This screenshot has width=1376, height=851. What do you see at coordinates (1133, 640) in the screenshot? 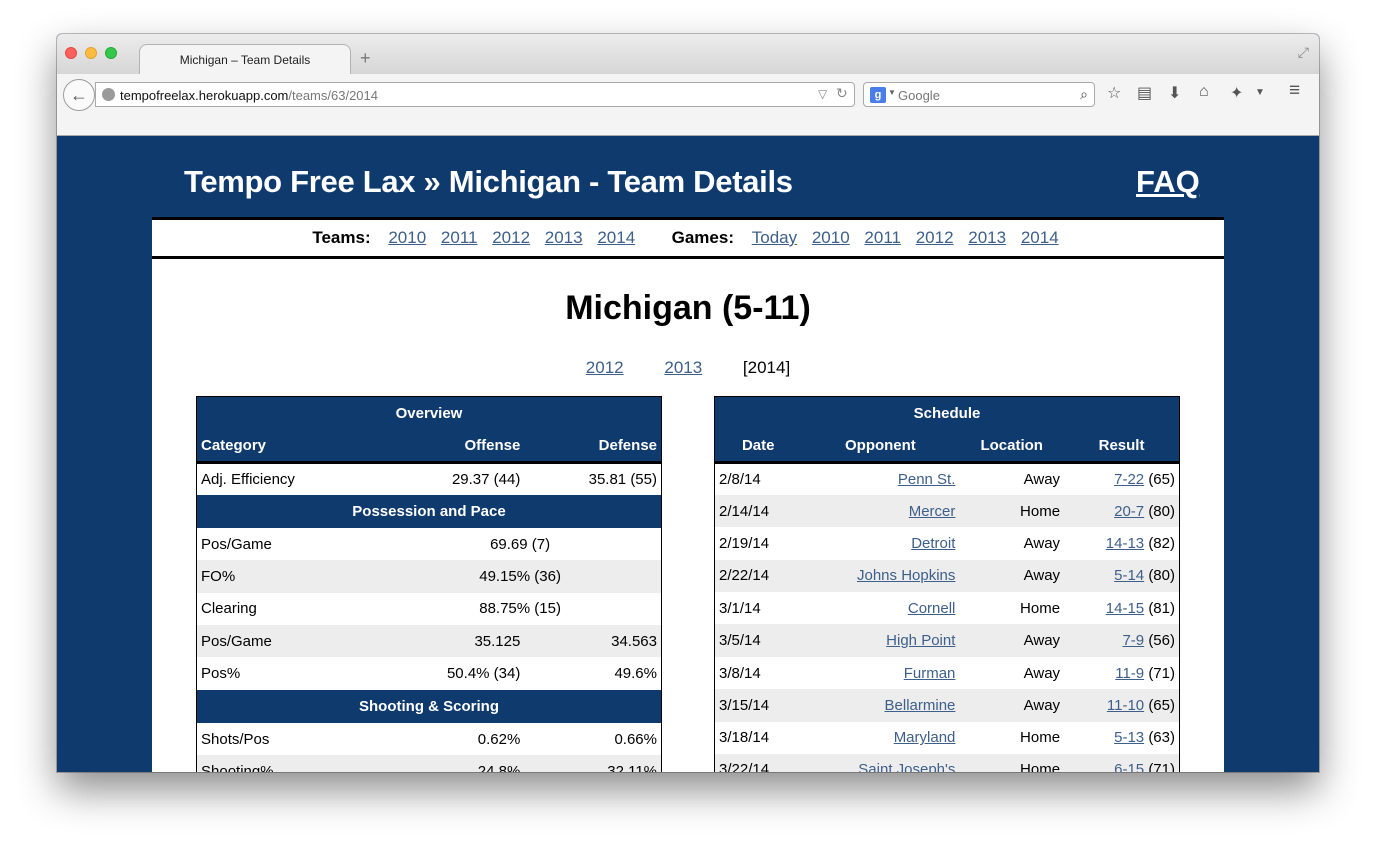
I see `result-link: 7-9` at bounding box center [1133, 640].